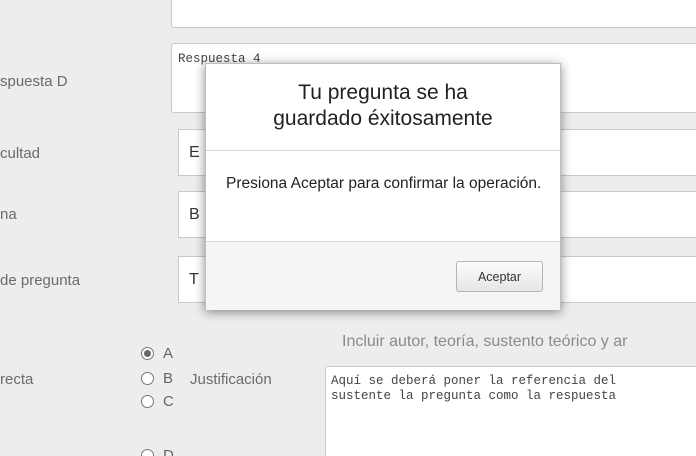 Image resolution: width=696 pixels, height=456 pixels. Describe the element at coordinates (383, 276) in the screenshot. I see `dialog-footer: Aceptar` at that location.